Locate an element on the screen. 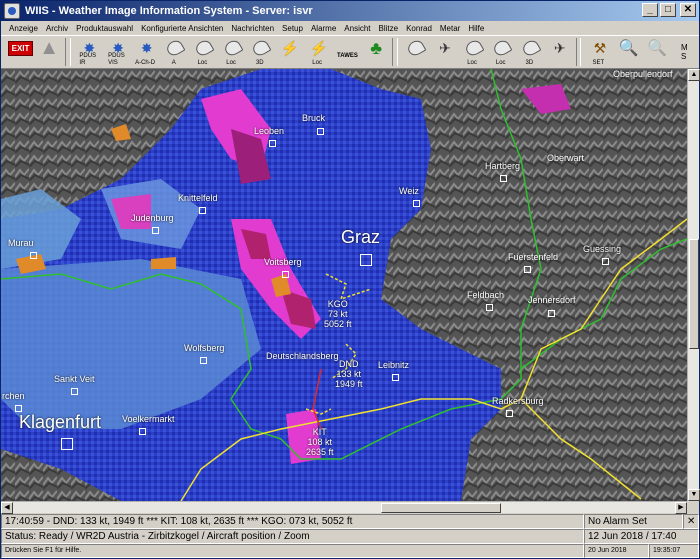  menu-konrad: Konrad is located at coordinates (419, 28).